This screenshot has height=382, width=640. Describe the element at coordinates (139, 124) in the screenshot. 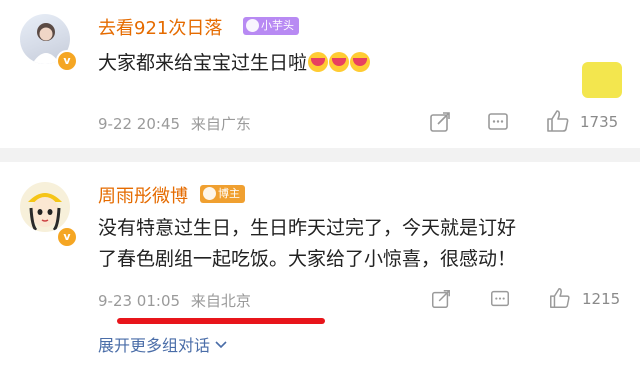

I see `comment-time: 9-22 20:45` at that location.